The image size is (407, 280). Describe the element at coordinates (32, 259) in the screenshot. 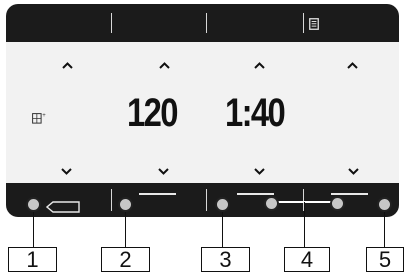

I see `label-box-1: 1` at that location.